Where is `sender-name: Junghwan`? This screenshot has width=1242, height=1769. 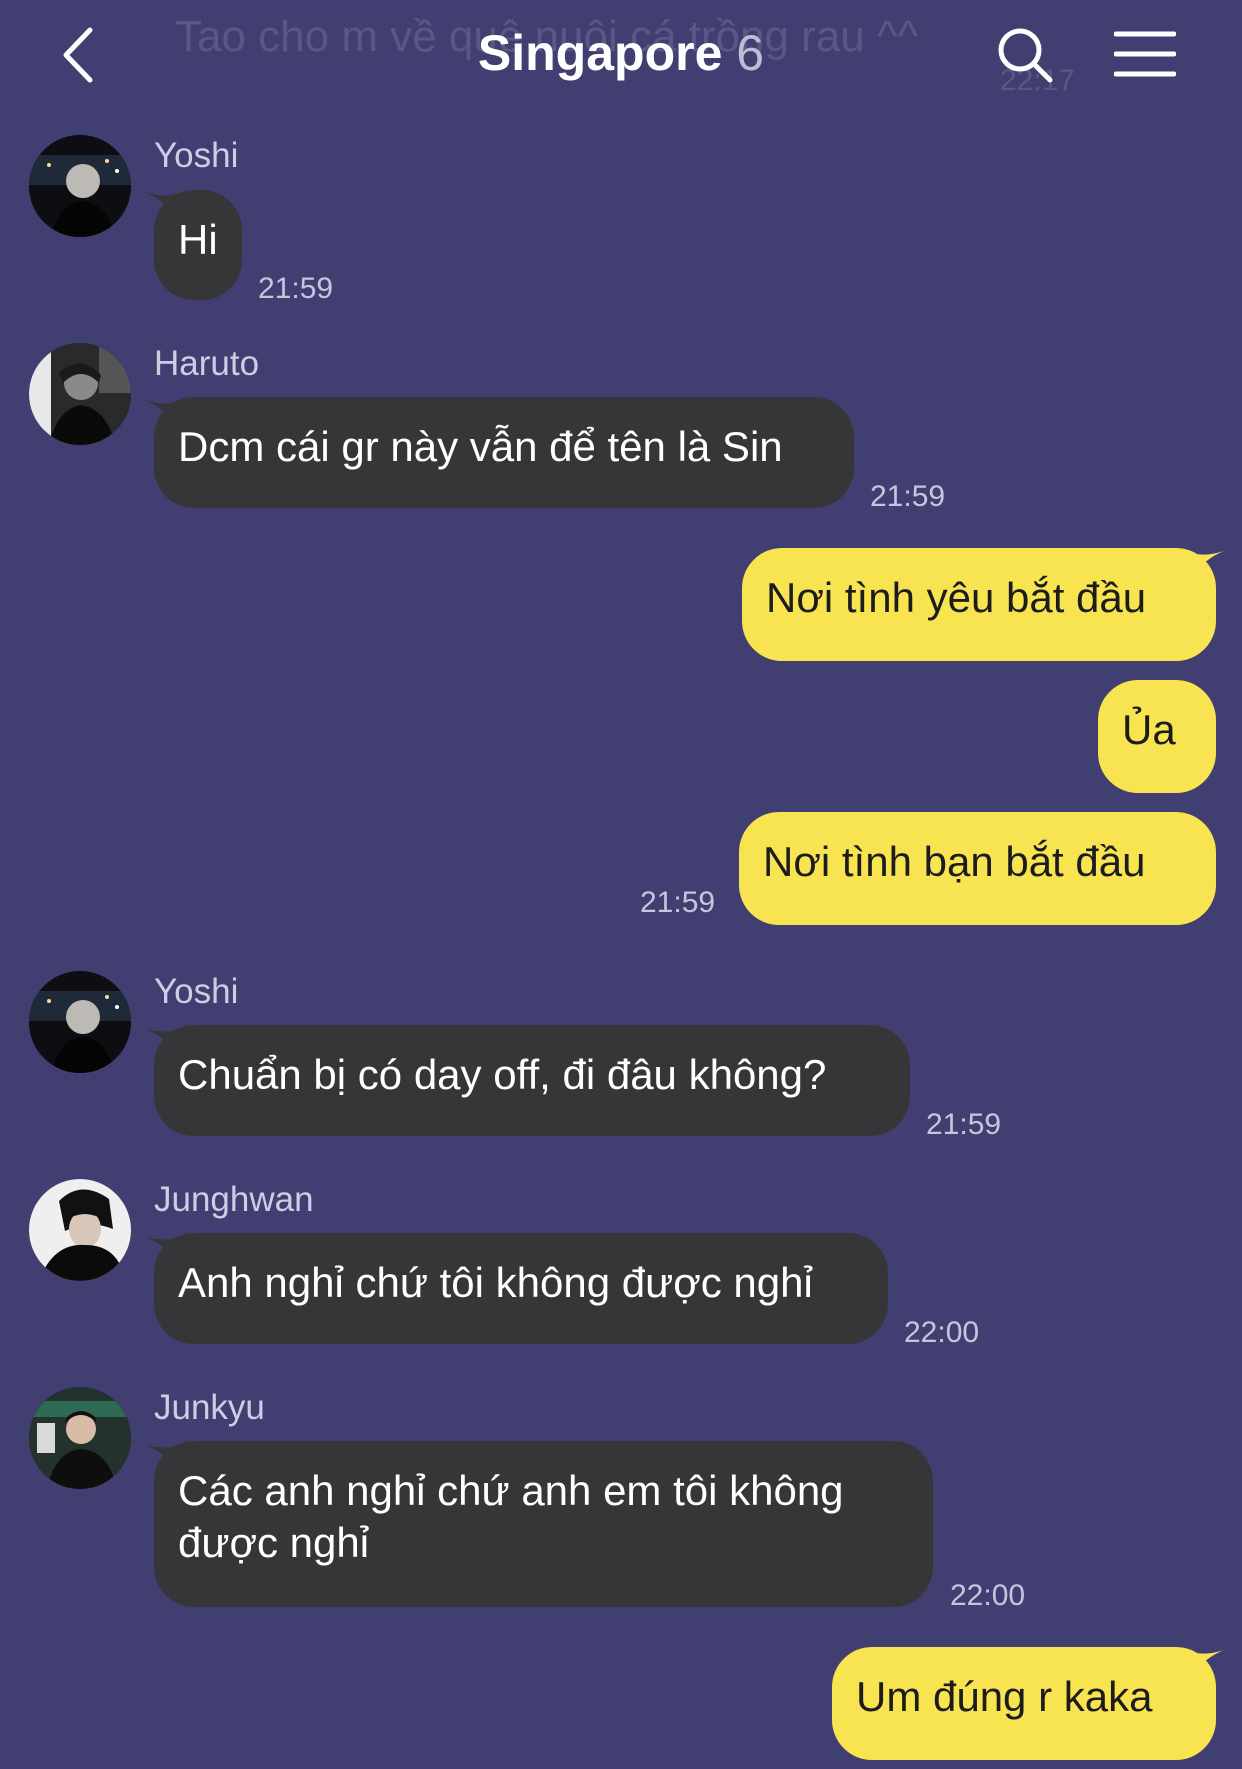 sender-name: Junghwan is located at coordinates (234, 1199).